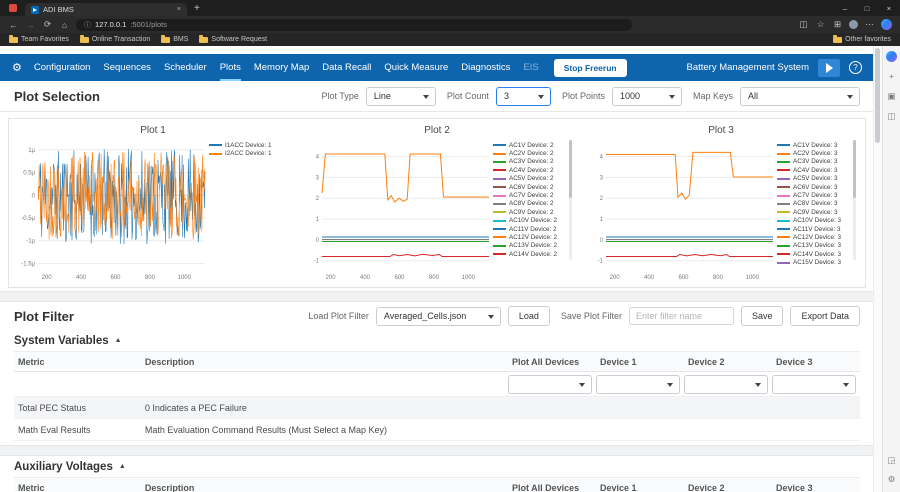 This screenshot has width=900, height=492. Describe the element at coordinates (892, 116) in the screenshot. I see `sidebar-split-icon: ◫` at that location.